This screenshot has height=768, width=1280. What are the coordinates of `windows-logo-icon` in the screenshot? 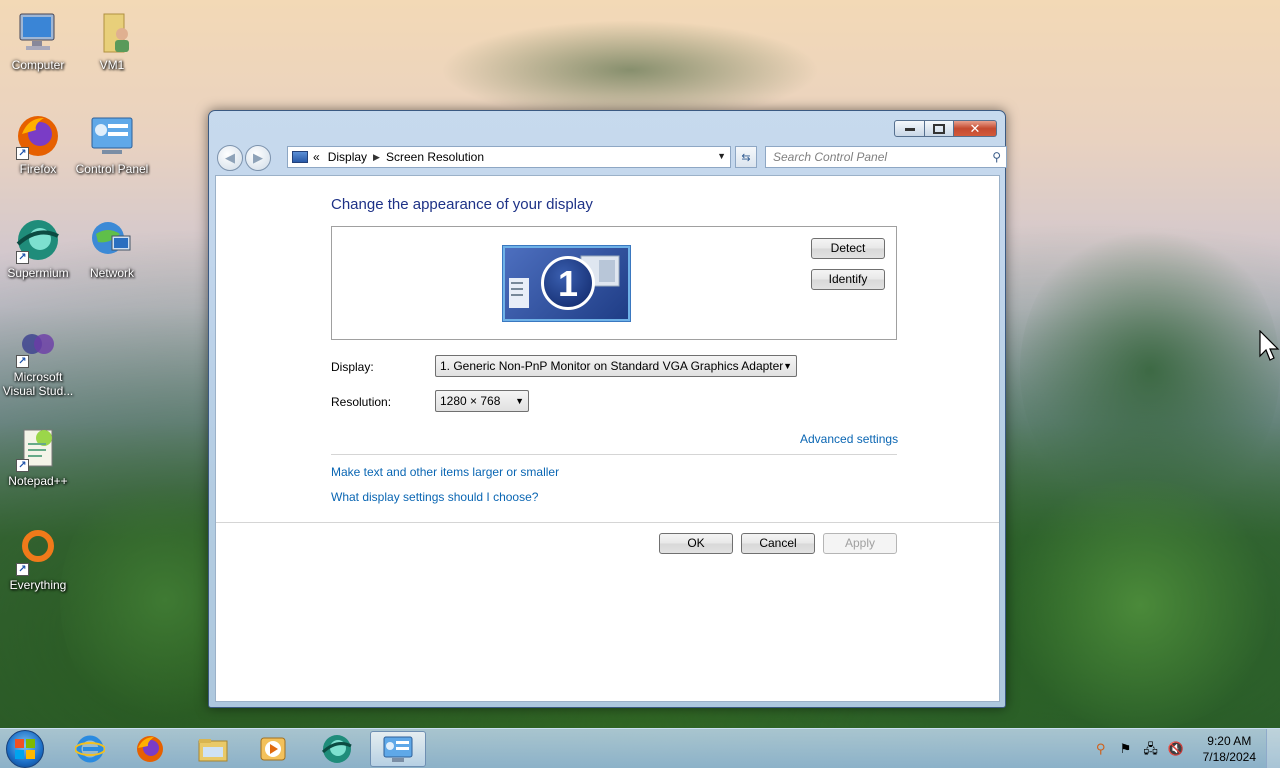 It's located at (25, 749).